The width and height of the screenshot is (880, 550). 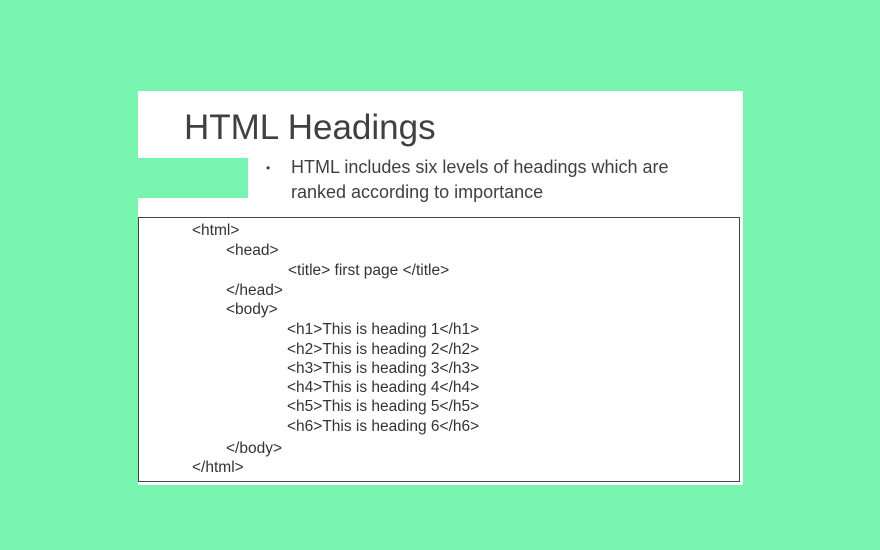 I want to click on code-line-head-close: </head>, so click(x=254, y=290).